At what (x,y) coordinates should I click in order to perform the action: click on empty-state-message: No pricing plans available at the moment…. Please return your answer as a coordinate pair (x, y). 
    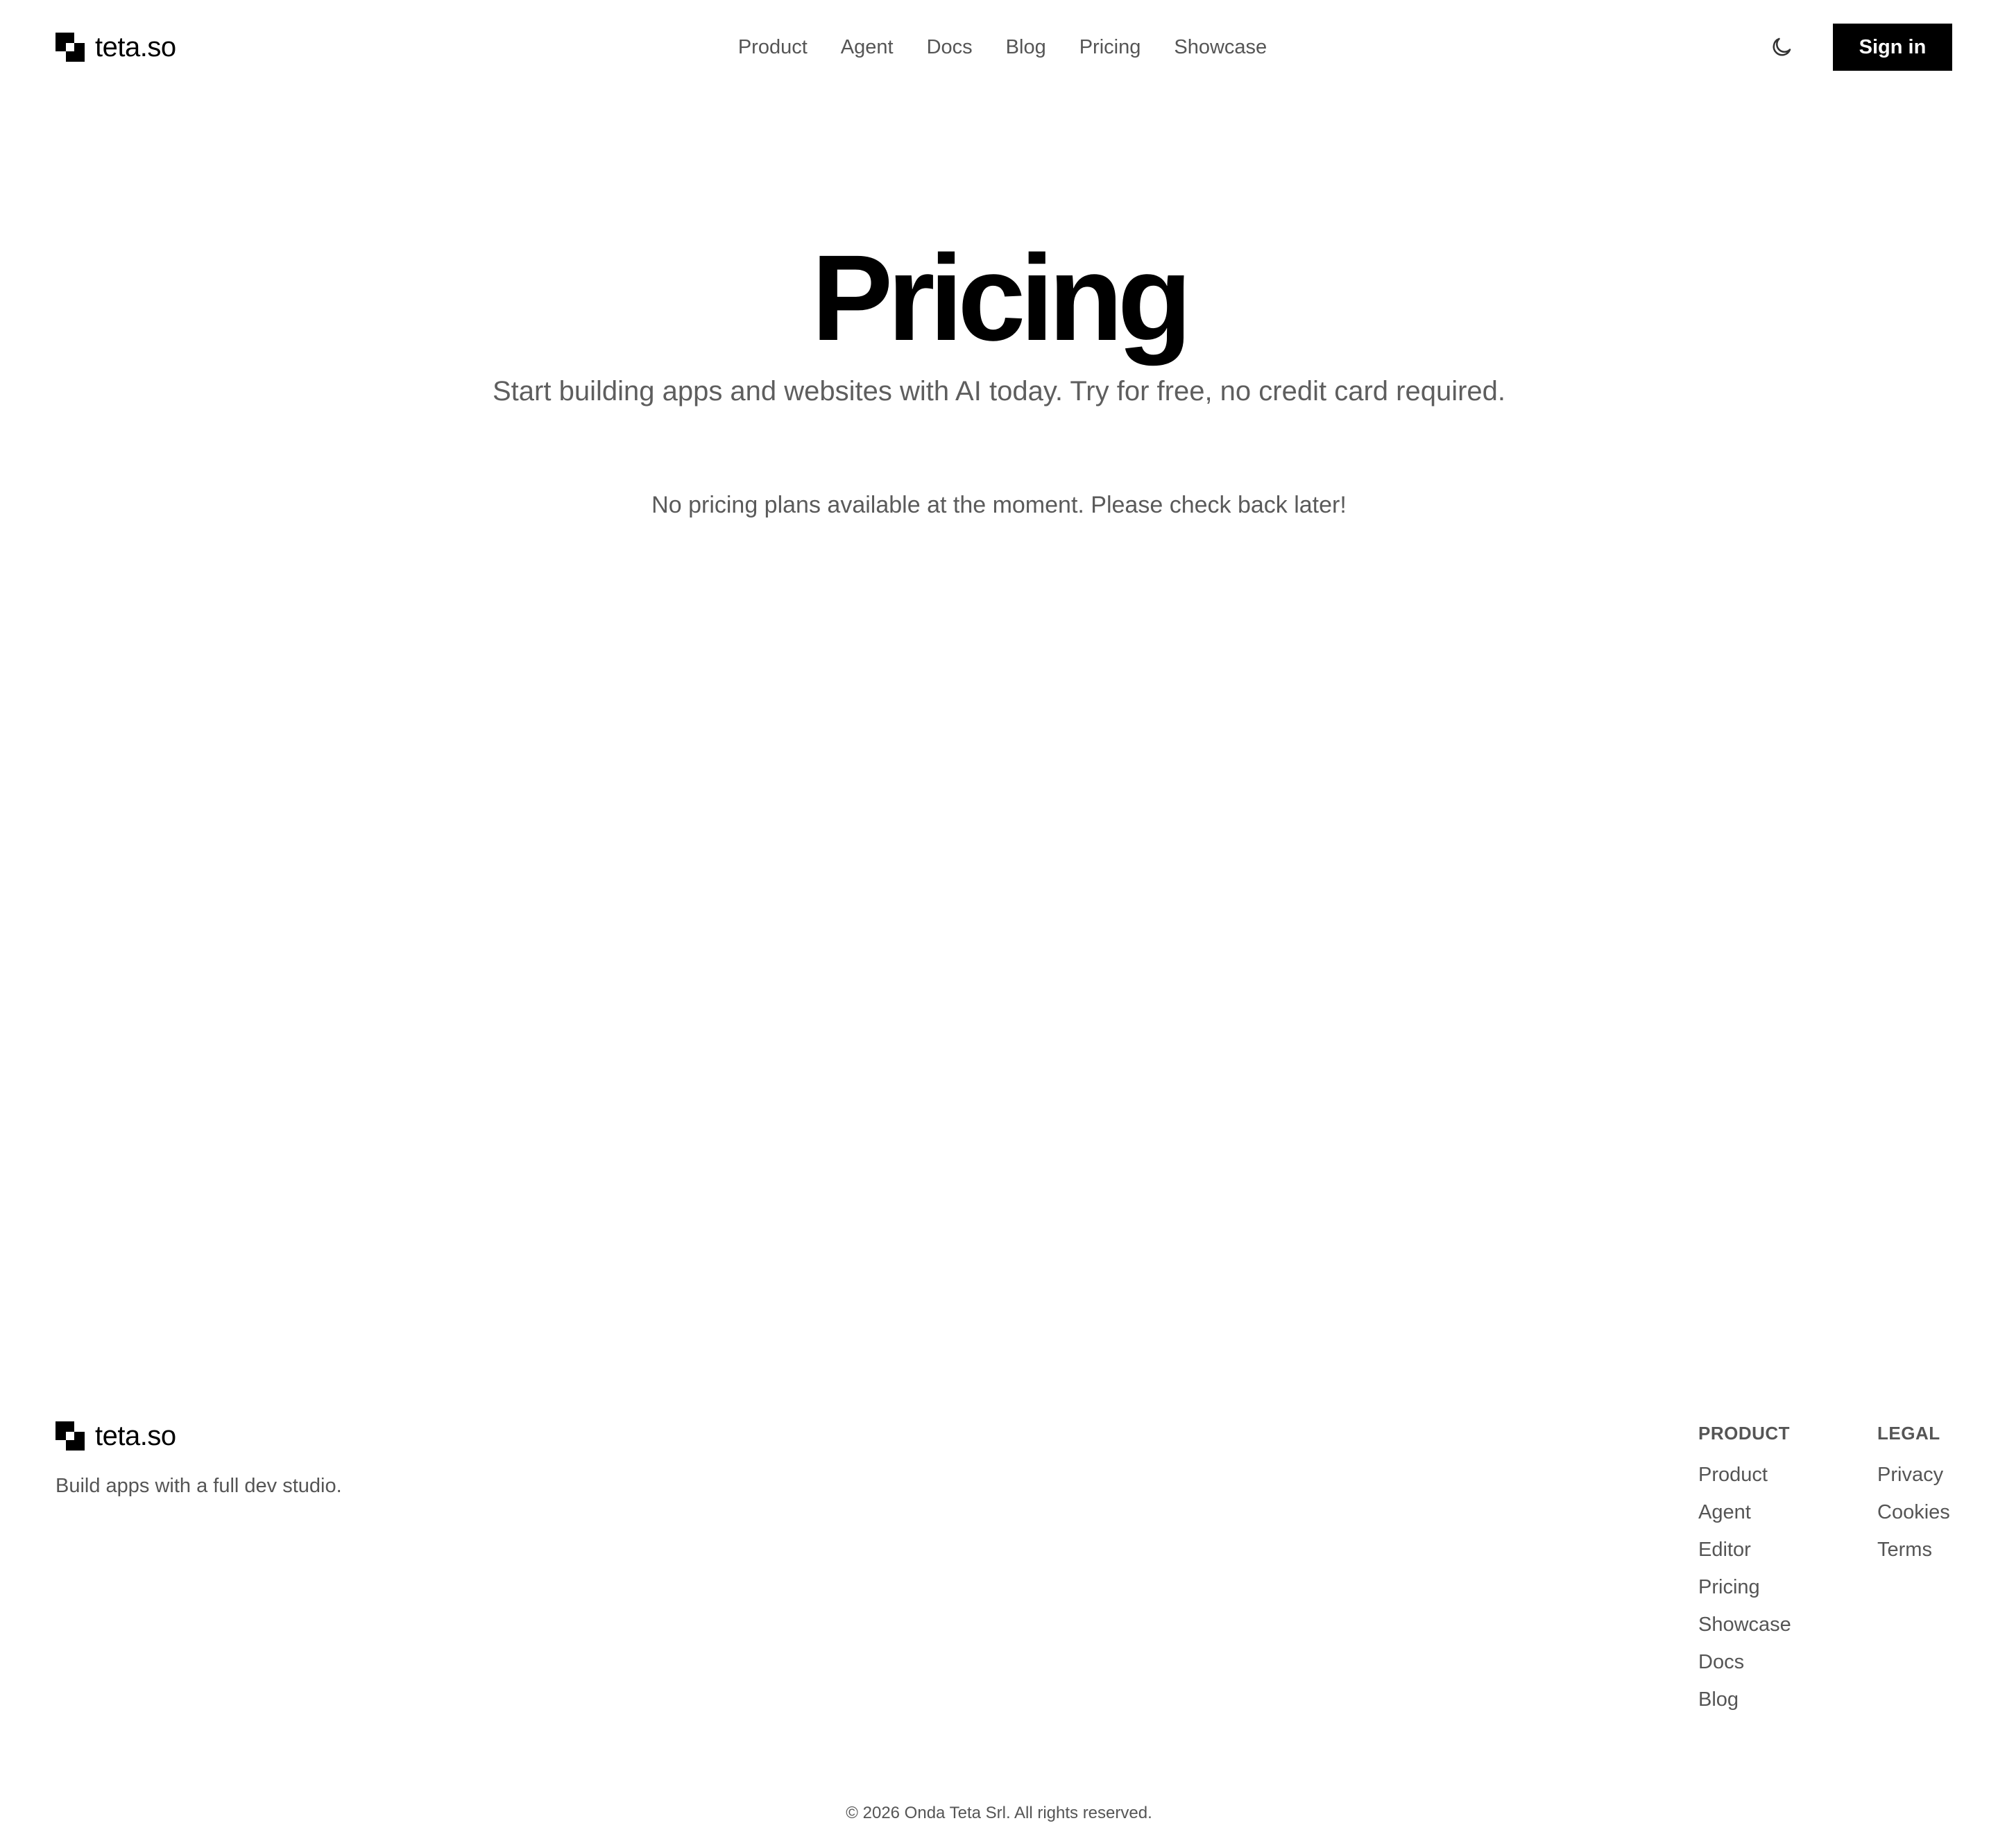
    Looking at the image, I should click on (999, 505).